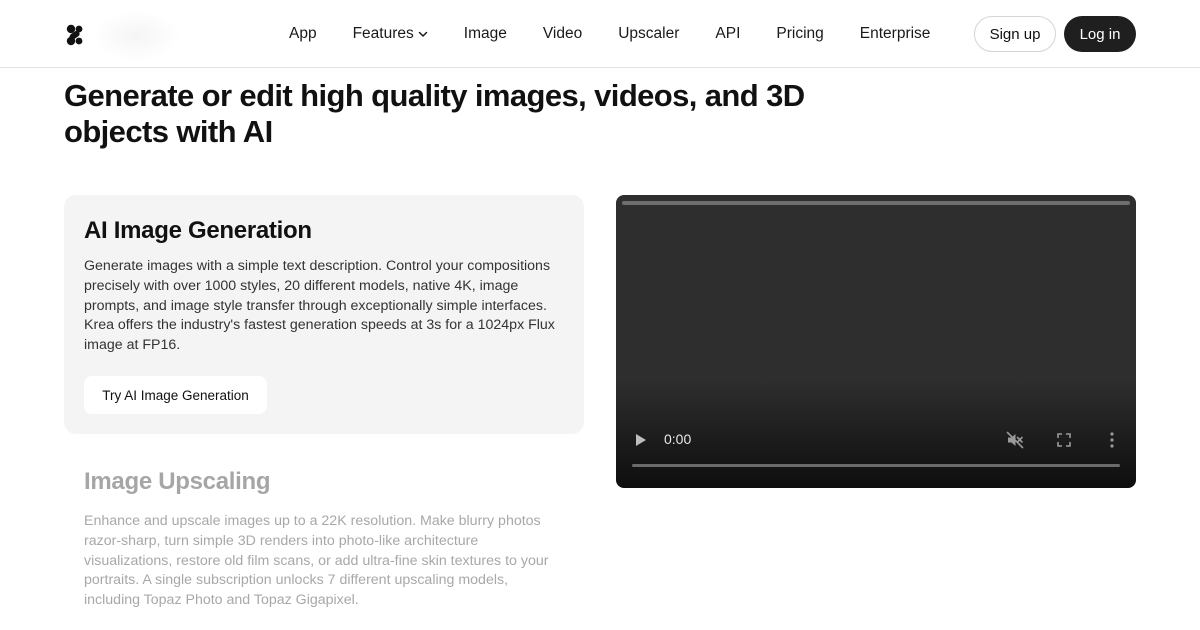 The image size is (1200, 630). I want to click on login-button: Log in, so click(1100, 34).